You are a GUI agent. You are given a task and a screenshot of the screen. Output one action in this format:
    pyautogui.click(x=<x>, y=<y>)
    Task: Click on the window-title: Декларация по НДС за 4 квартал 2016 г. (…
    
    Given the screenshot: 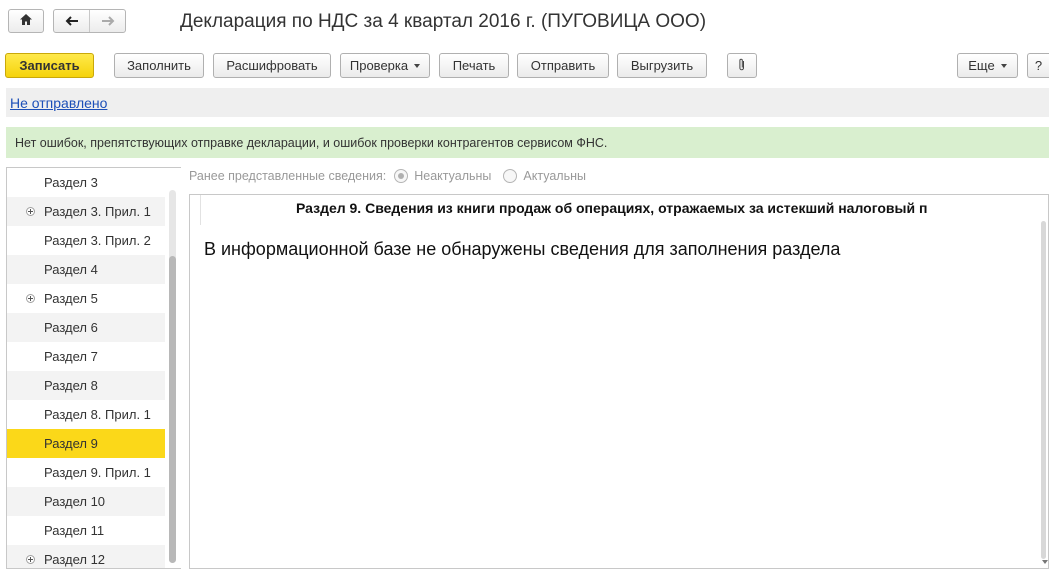 What is the action you would take?
    pyautogui.click(x=443, y=21)
    